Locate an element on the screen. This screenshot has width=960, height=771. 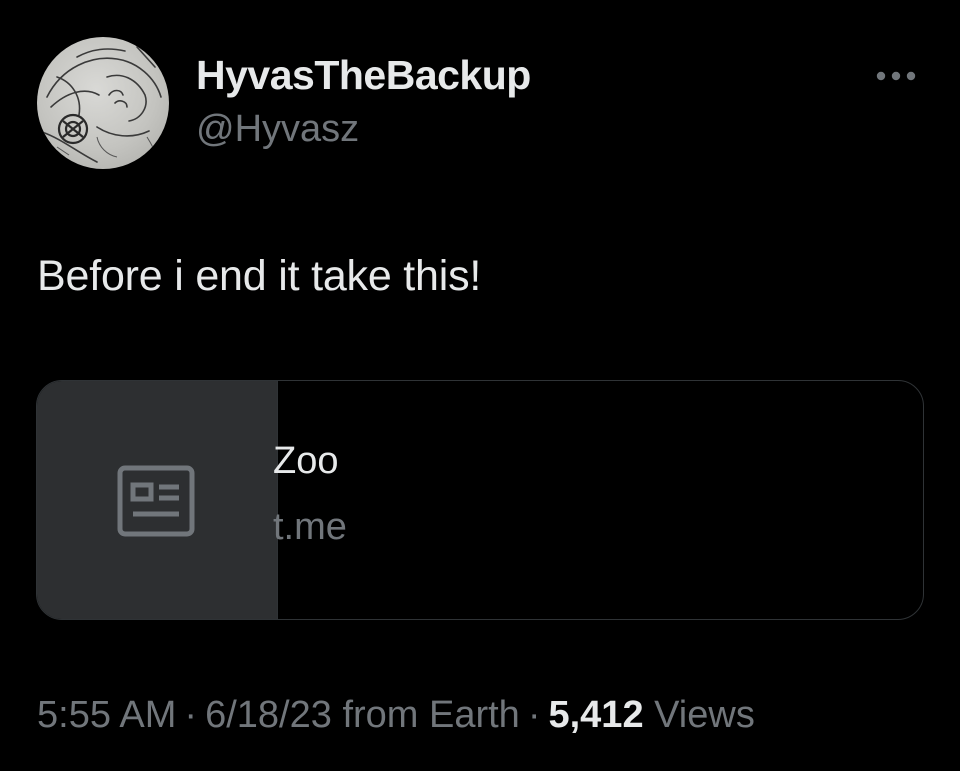
avatar is located at coordinates (103, 103).